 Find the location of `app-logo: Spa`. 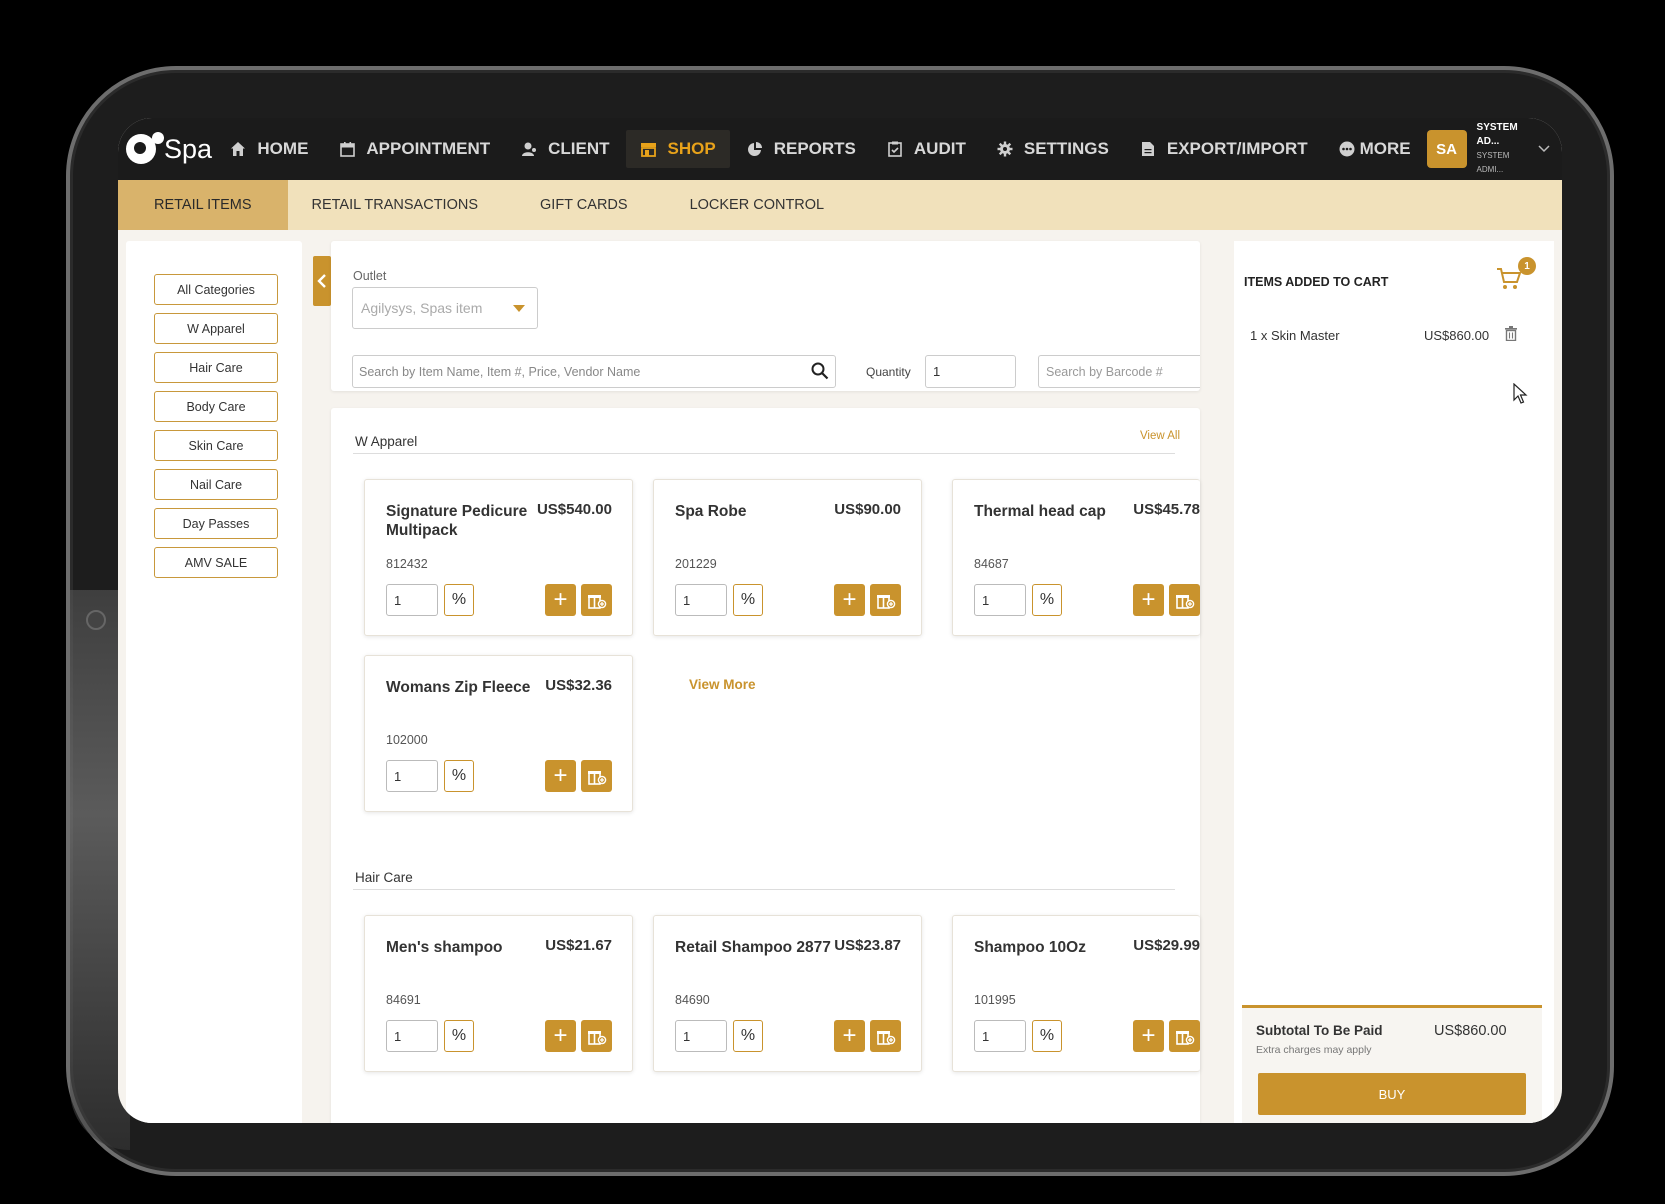

app-logo: Spa is located at coordinates (170, 148).